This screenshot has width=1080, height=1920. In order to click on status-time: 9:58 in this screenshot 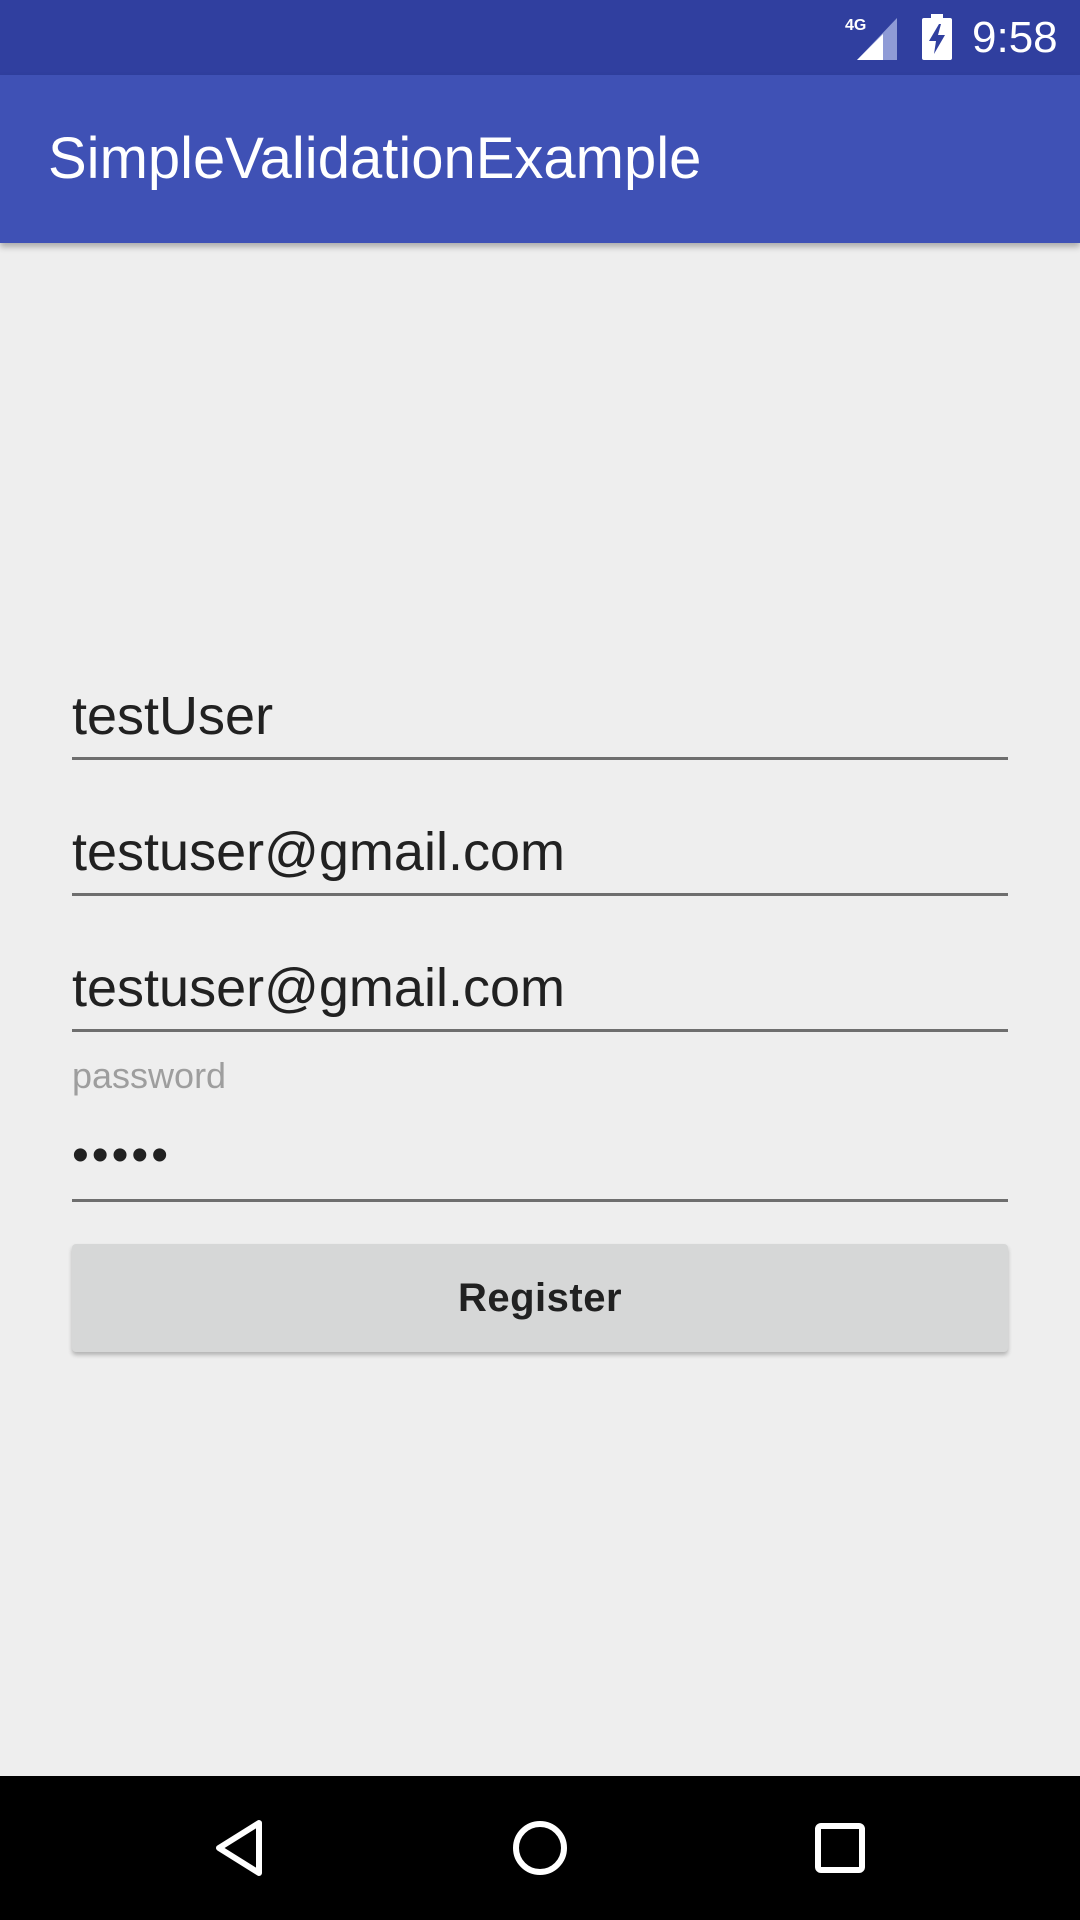, I will do `click(1015, 37)`.